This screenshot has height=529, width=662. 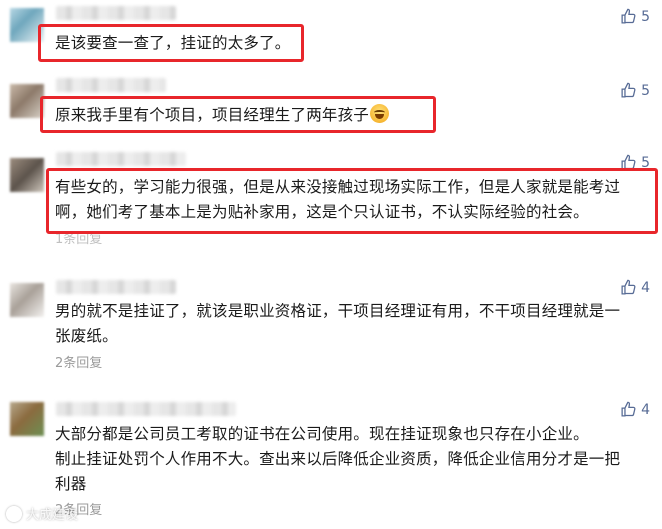 What do you see at coordinates (86, 336) in the screenshot?
I see `comment-line: 张废纸。` at bounding box center [86, 336].